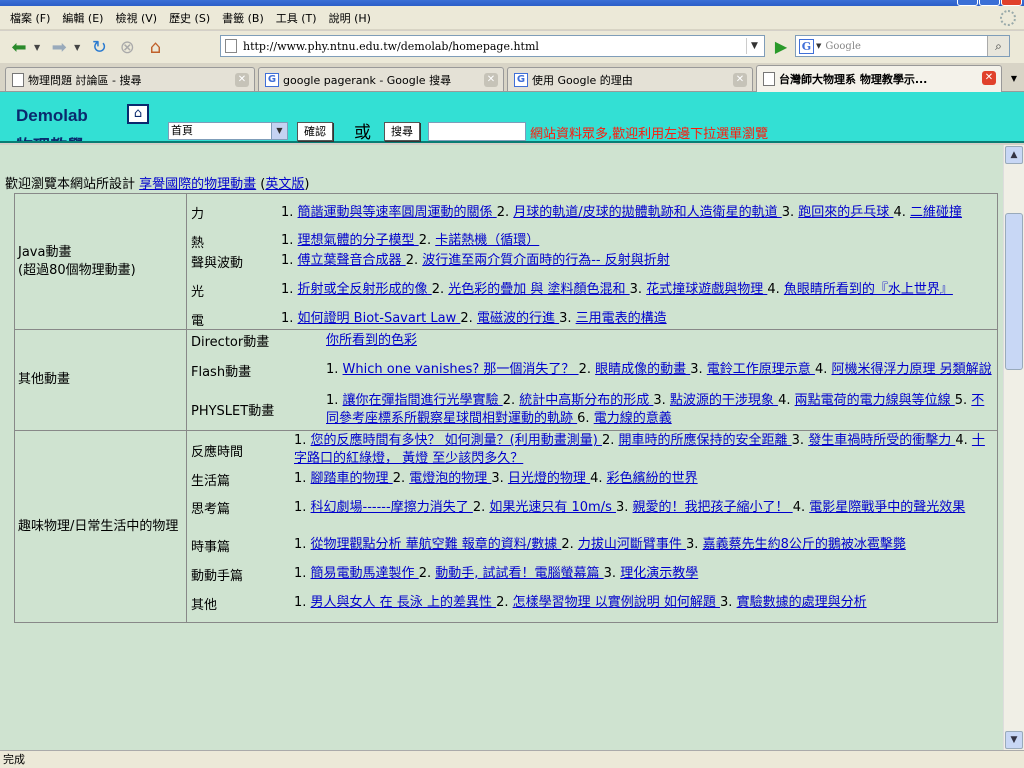 The height and width of the screenshot is (768, 1024). Describe the element at coordinates (642, 369) in the screenshot. I see `topic-link: 眼睛成像的動畫` at that location.